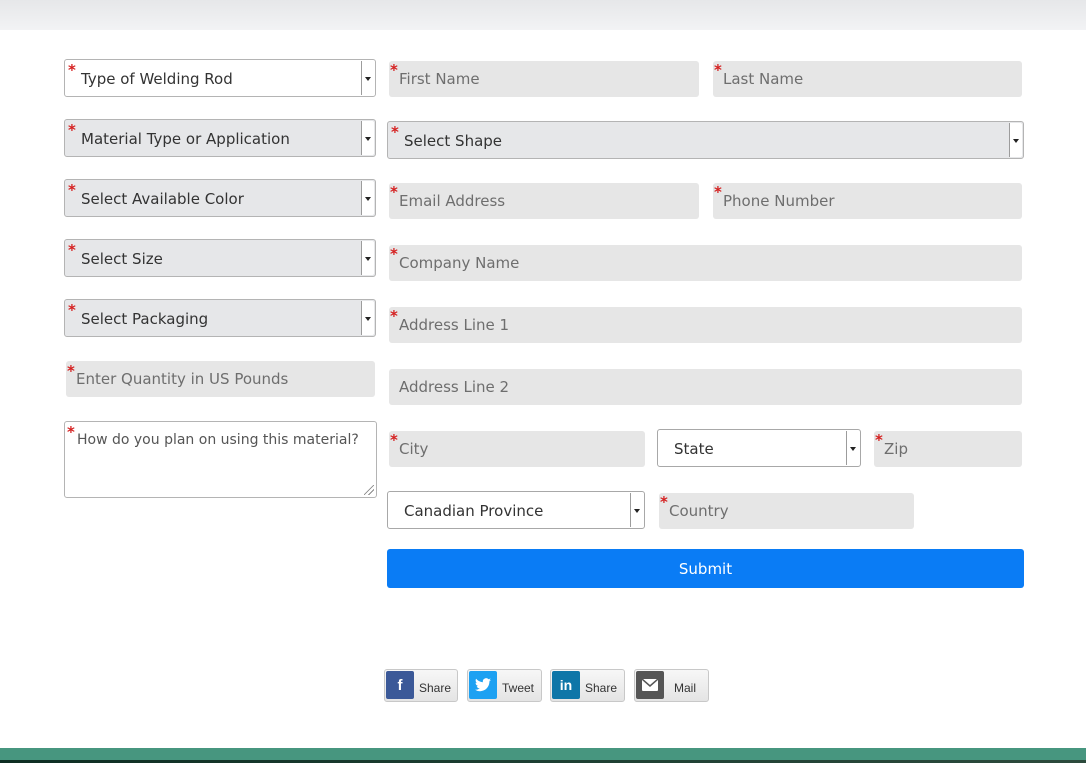 The width and height of the screenshot is (1086, 763). I want to click on usage-placeholder: How do you plan on using this material?, so click(218, 440).